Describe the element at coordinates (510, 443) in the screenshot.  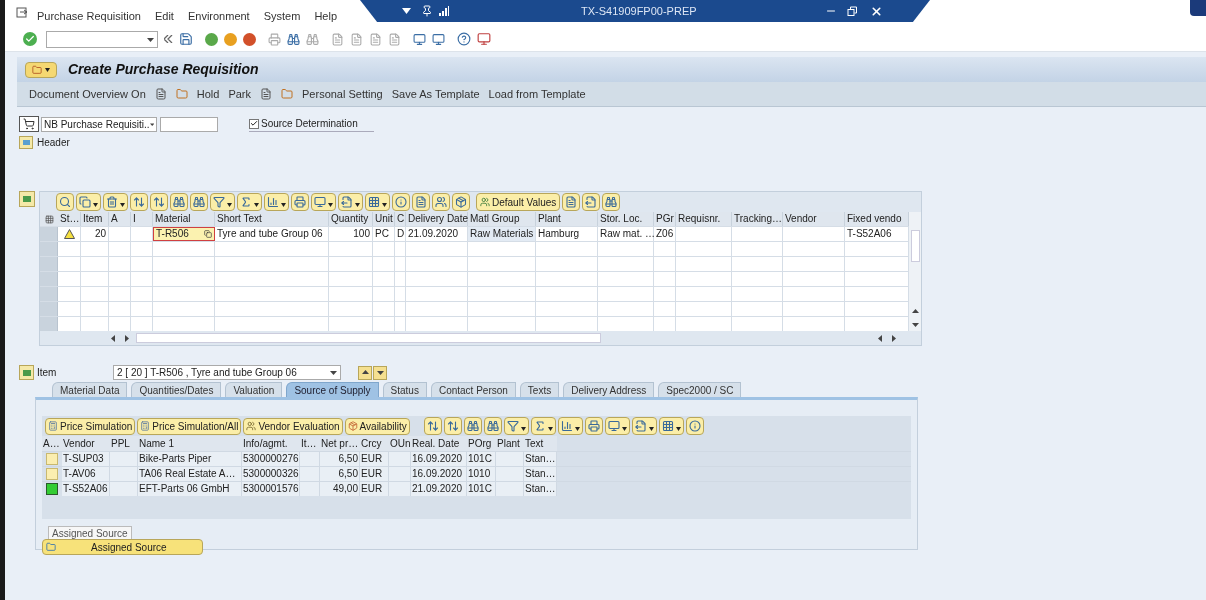
I see `column-header: Plant` at that location.